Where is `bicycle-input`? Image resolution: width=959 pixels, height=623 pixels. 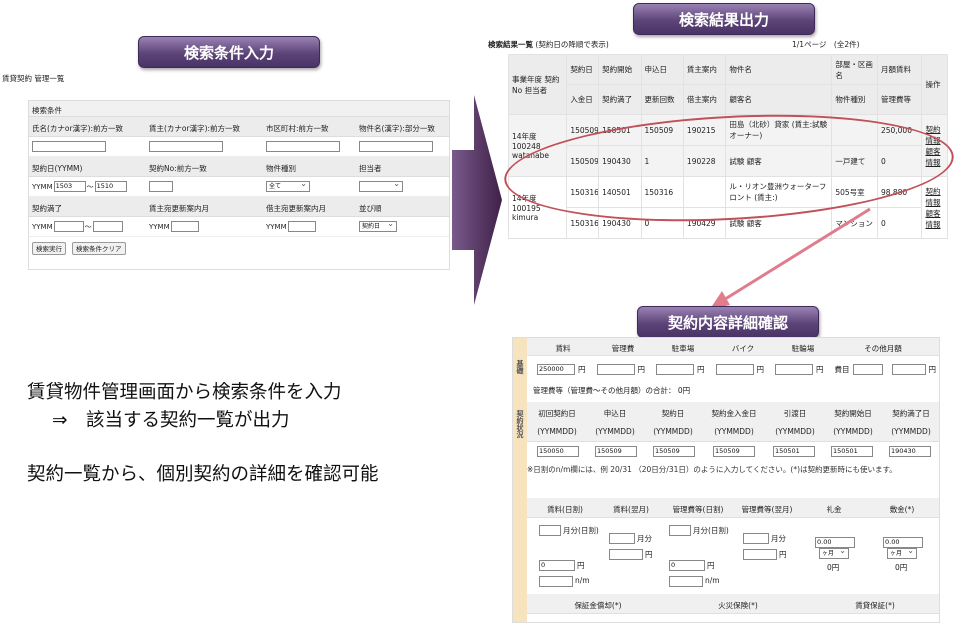
bicycle-input is located at coordinates (794, 369).